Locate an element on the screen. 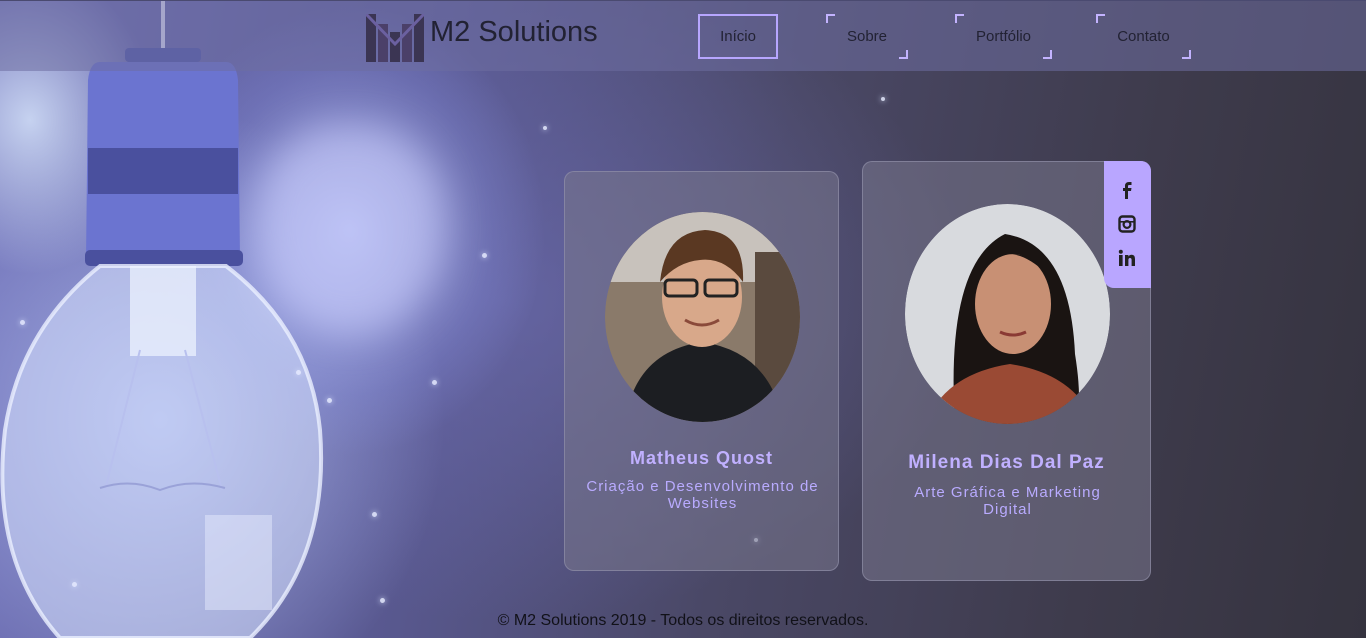 The width and height of the screenshot is (1366, 638). social-links-panel is located at coordinates (1127, 224).